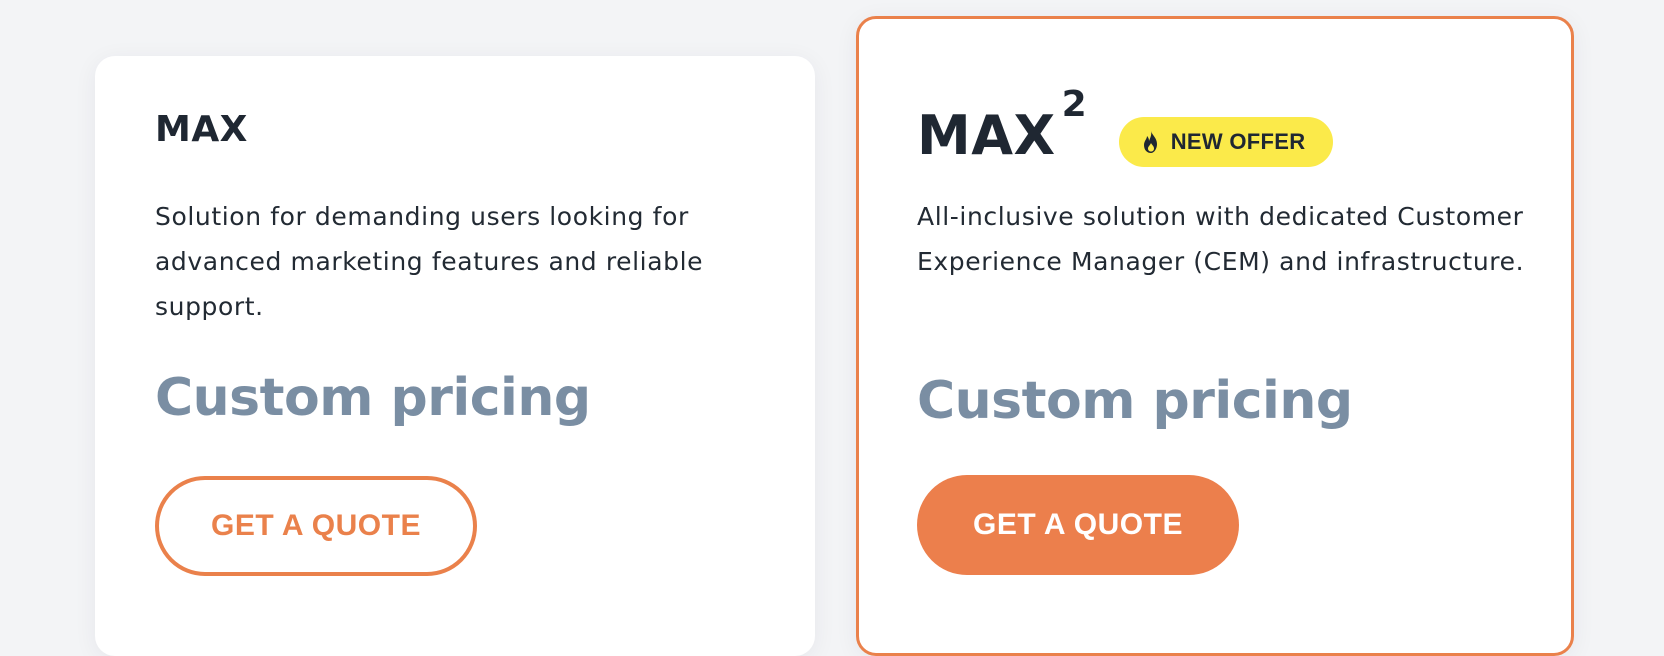  I want to click on new-offer-badge: NEW OFFER, so click(1226, 142).